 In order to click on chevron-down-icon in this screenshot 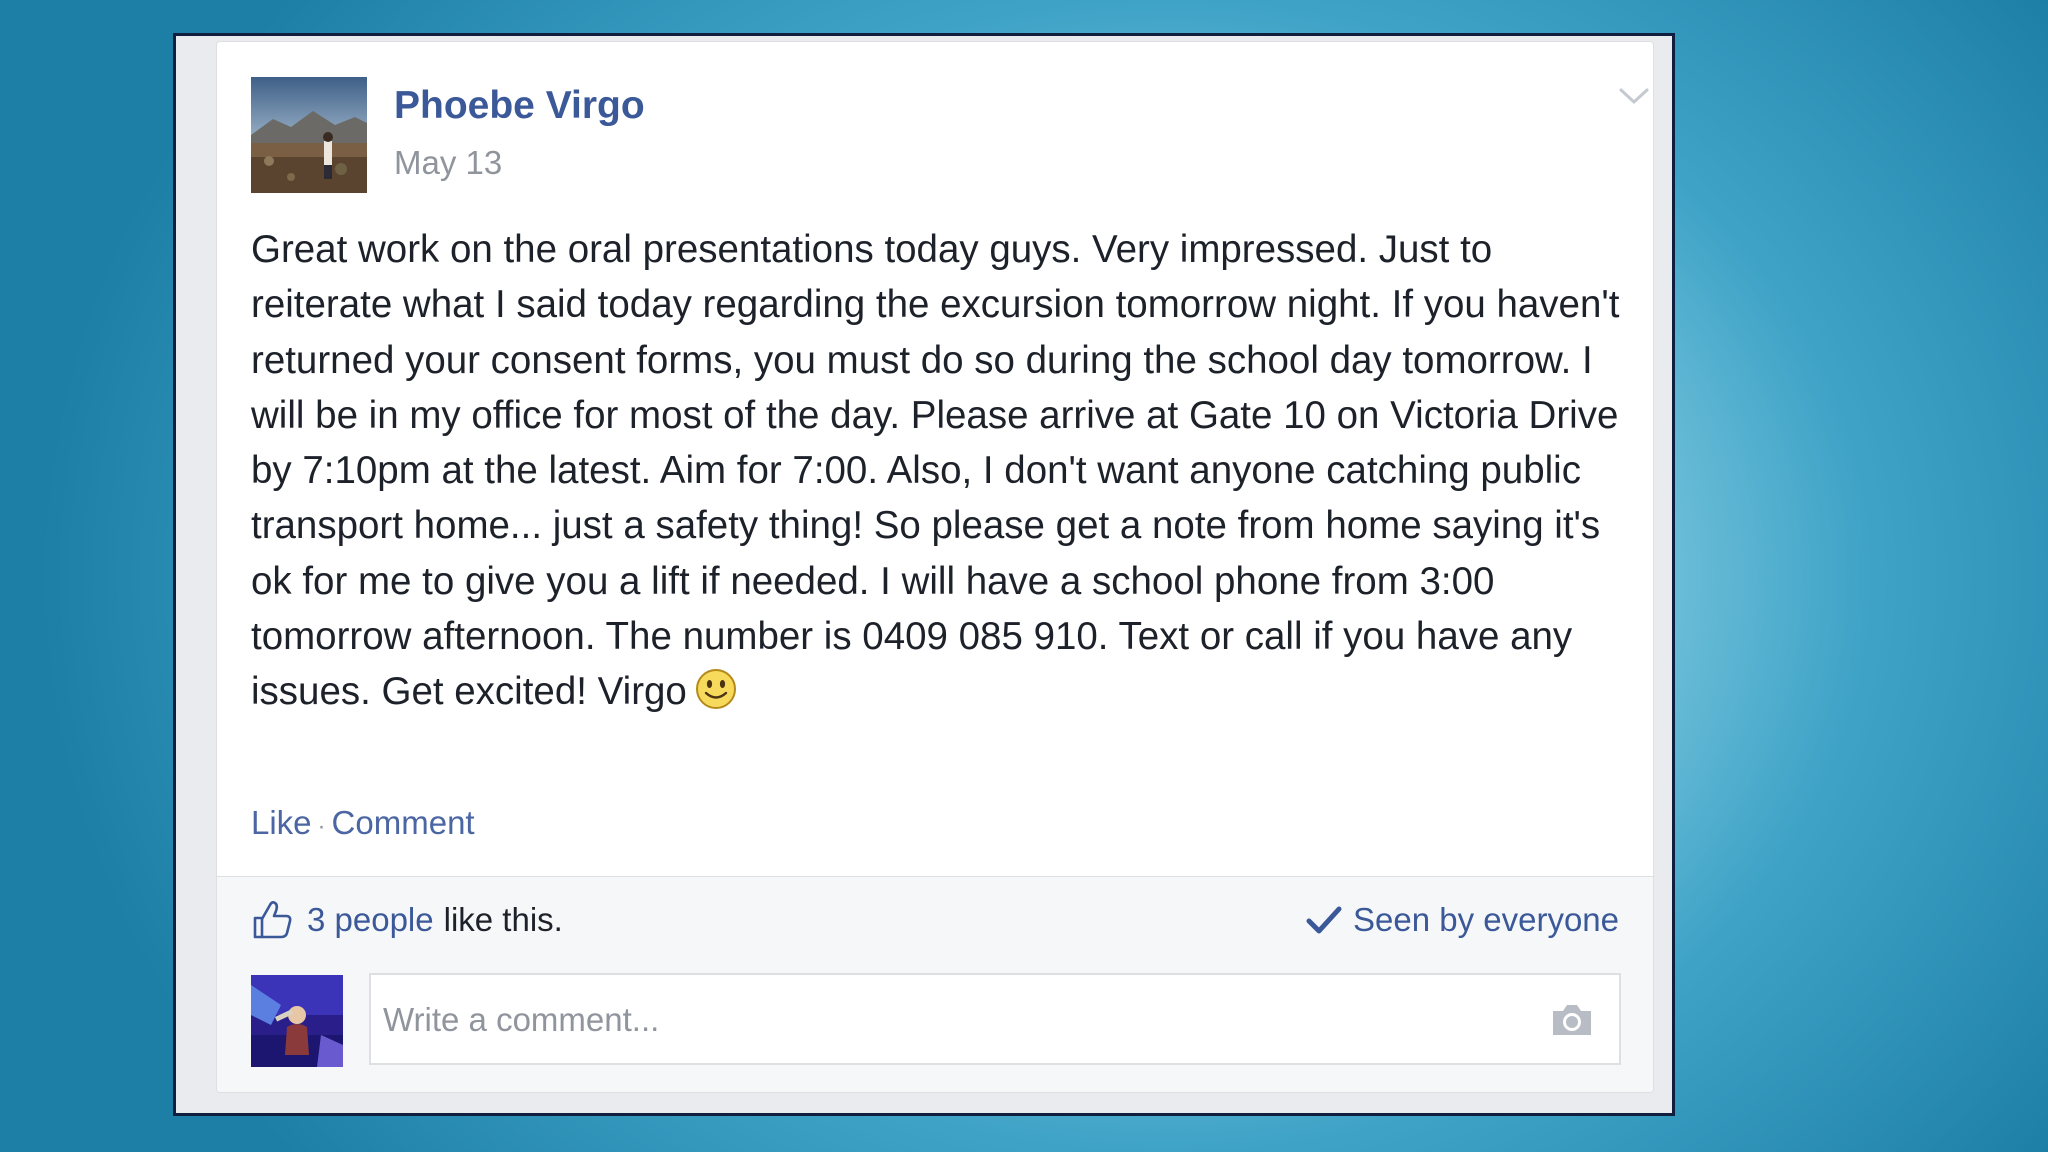, I will do `click(1634, 96)`.